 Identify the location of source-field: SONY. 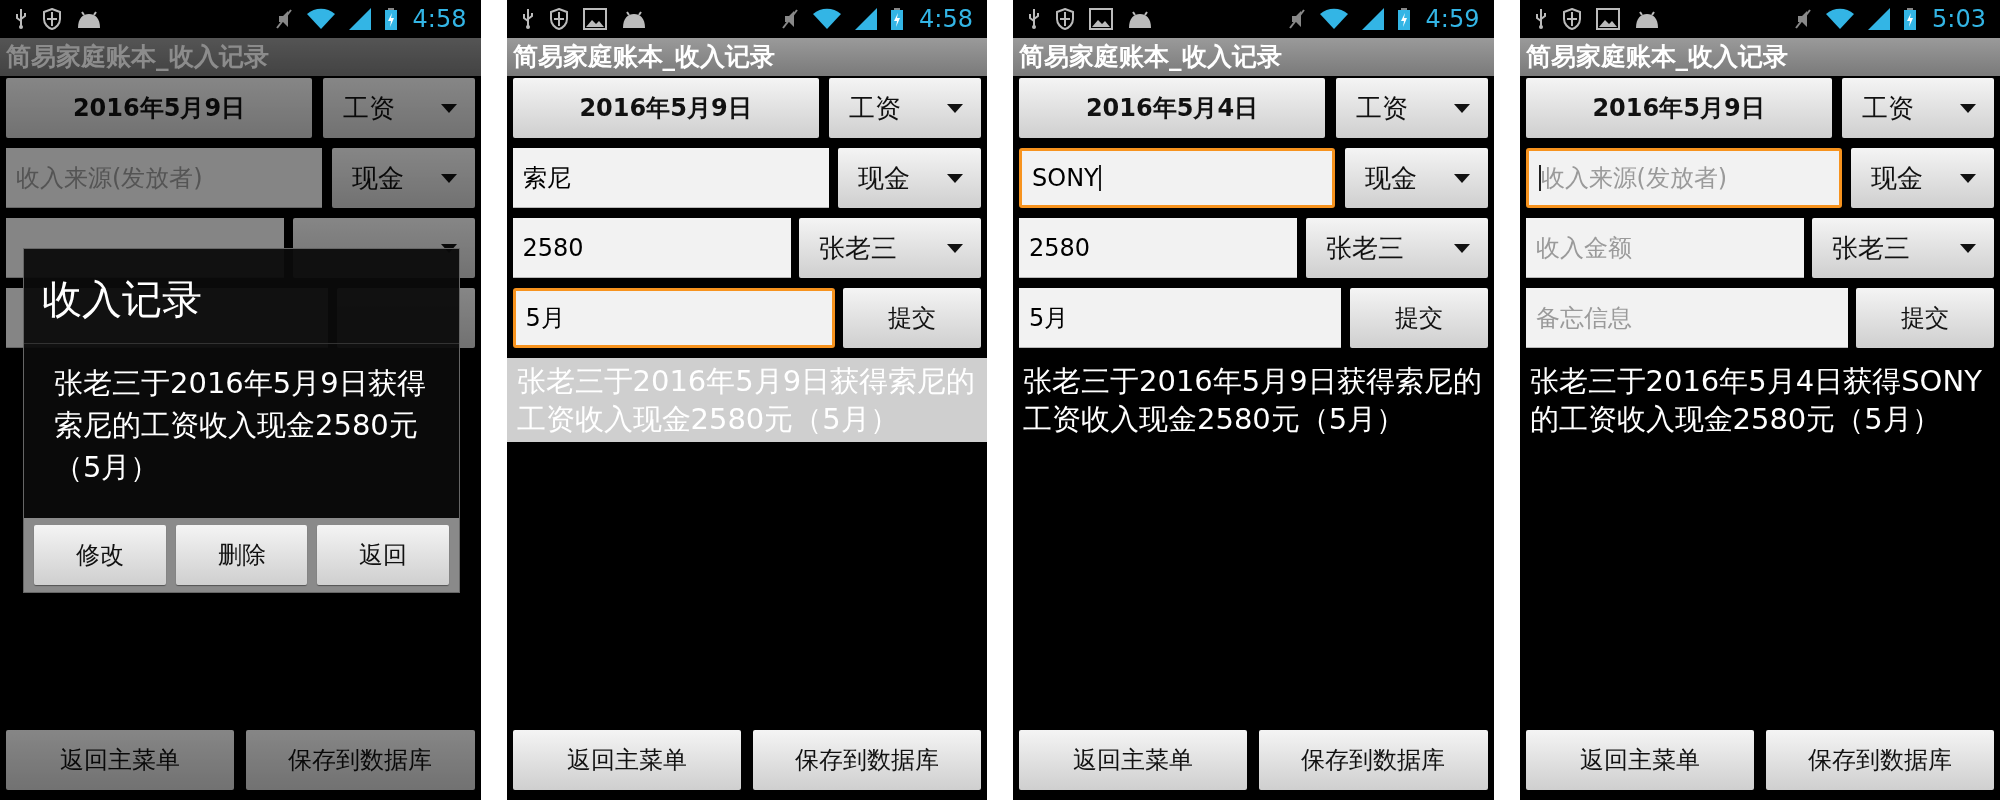
(1177, 178).